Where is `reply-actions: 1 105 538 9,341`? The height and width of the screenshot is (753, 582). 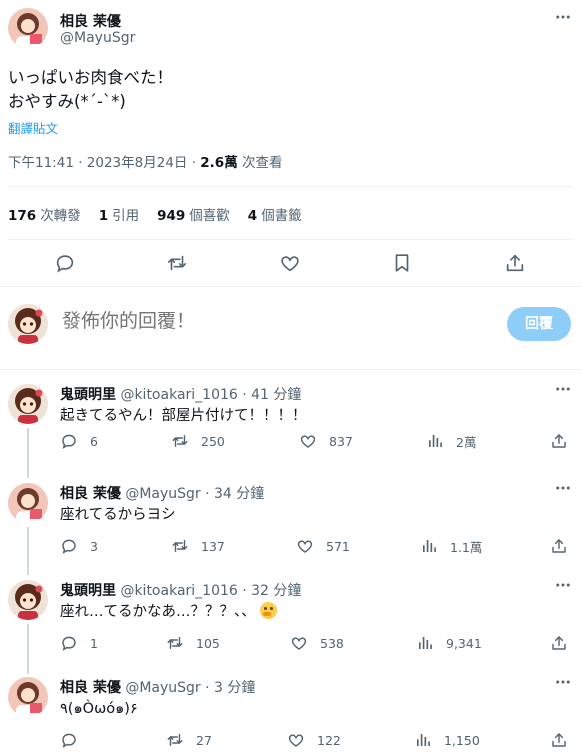 reply-actions: 1 105 538 9,341 is located at coordinates (291, 643).